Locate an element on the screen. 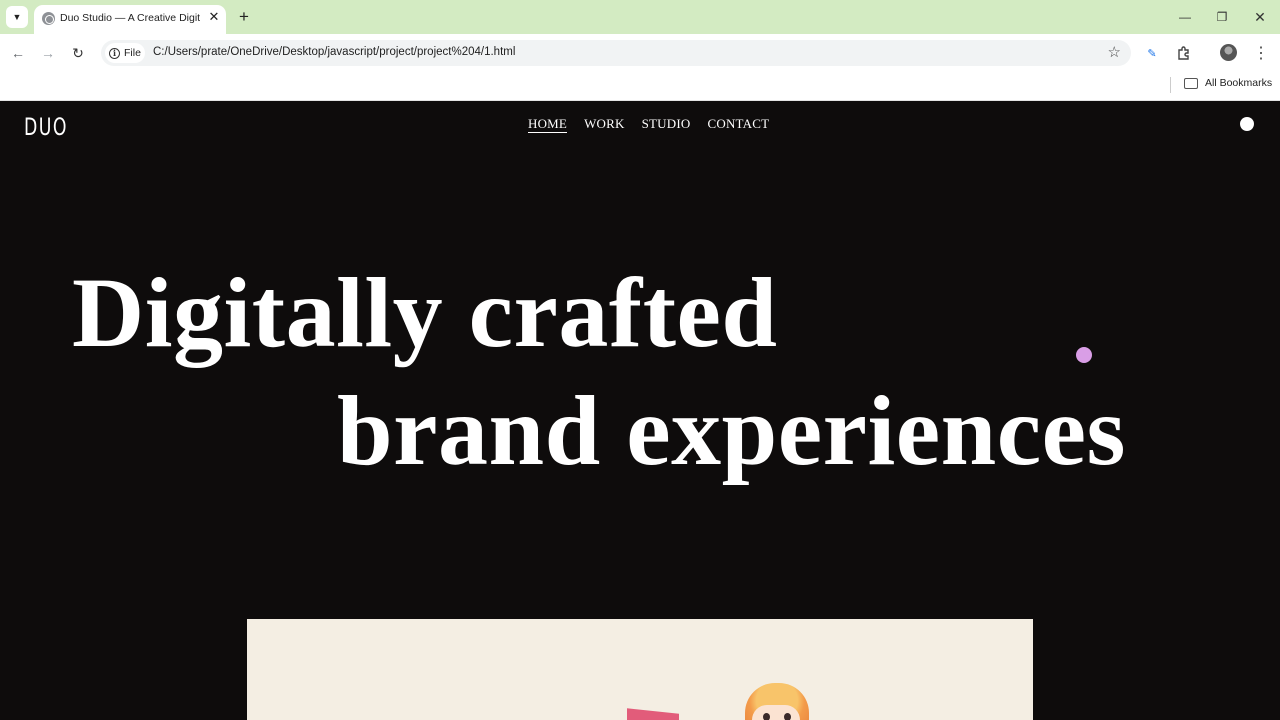  nav-home: HOME is located at coordinates (548, 124).